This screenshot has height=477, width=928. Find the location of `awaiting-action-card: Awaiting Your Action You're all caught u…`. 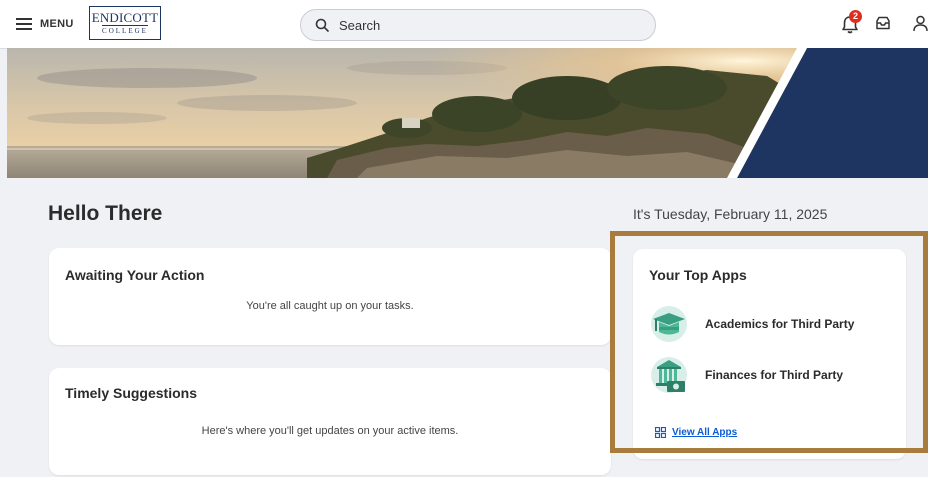

awaiting-action-card: Awaiting Your Action You're all caught u… is located at coordinates (330, 296).